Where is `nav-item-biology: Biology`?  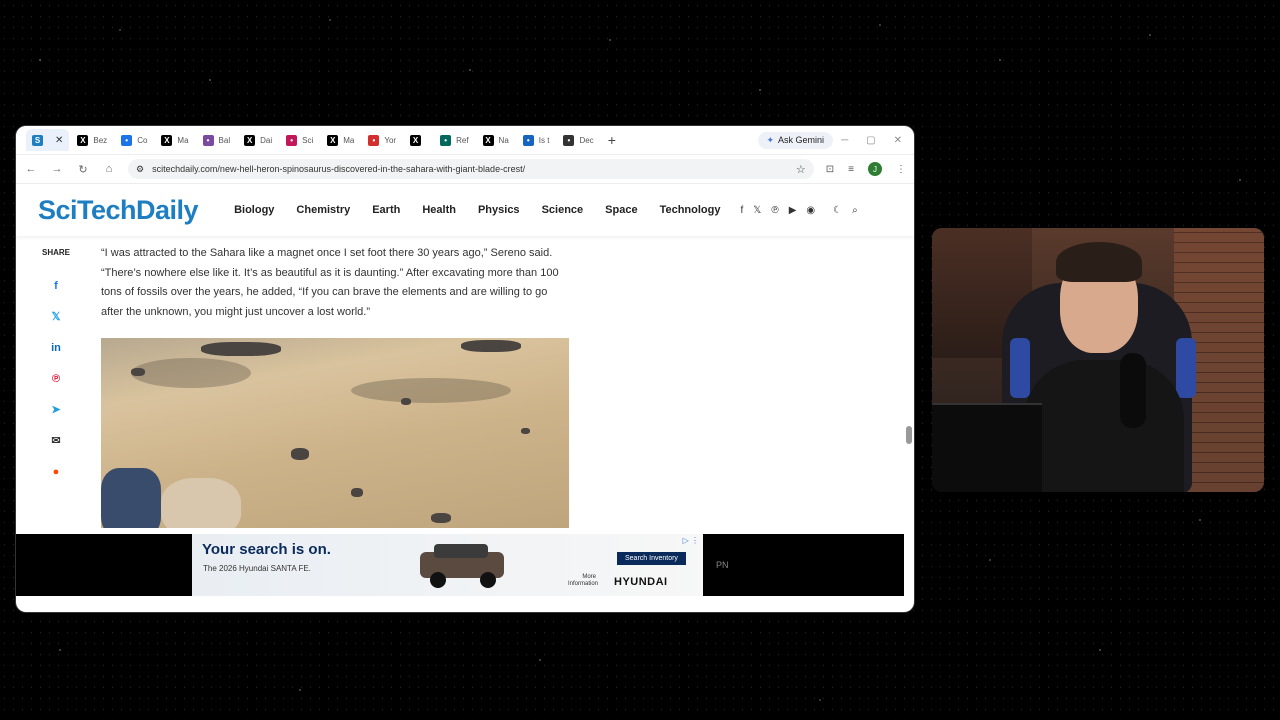
nav-item-biology: Biology is located at coordinates (254, 210).